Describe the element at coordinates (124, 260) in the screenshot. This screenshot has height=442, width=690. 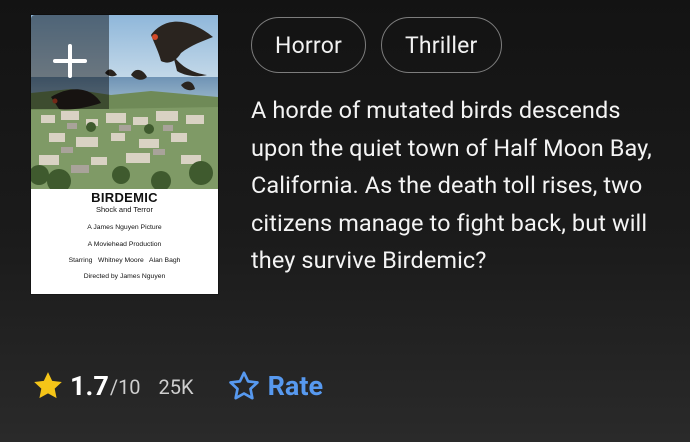
I see `poster-credit-starring: Starring Whitney Moore Alan Bagh` at that location.